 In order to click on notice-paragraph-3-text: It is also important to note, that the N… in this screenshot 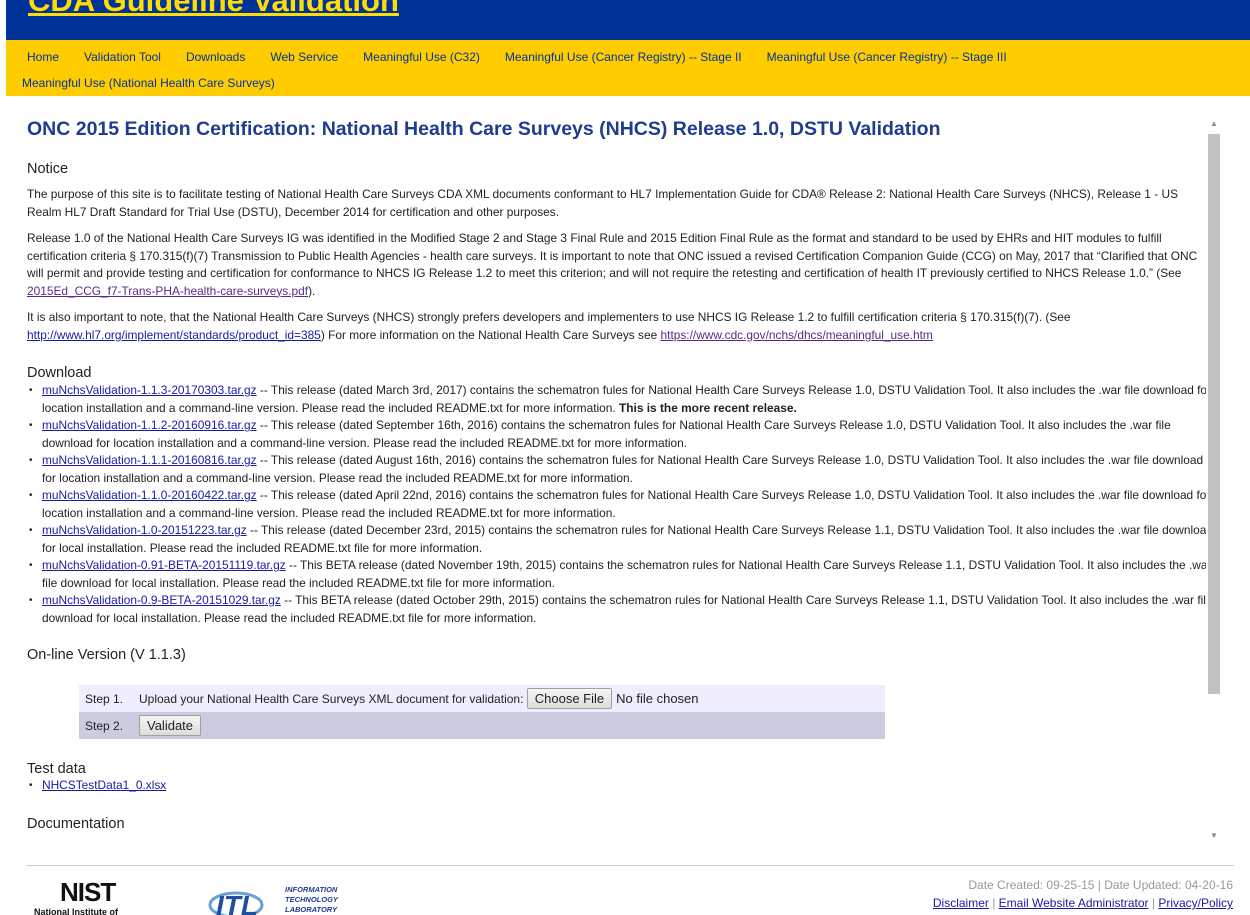, I will do `click(549, 317)`.